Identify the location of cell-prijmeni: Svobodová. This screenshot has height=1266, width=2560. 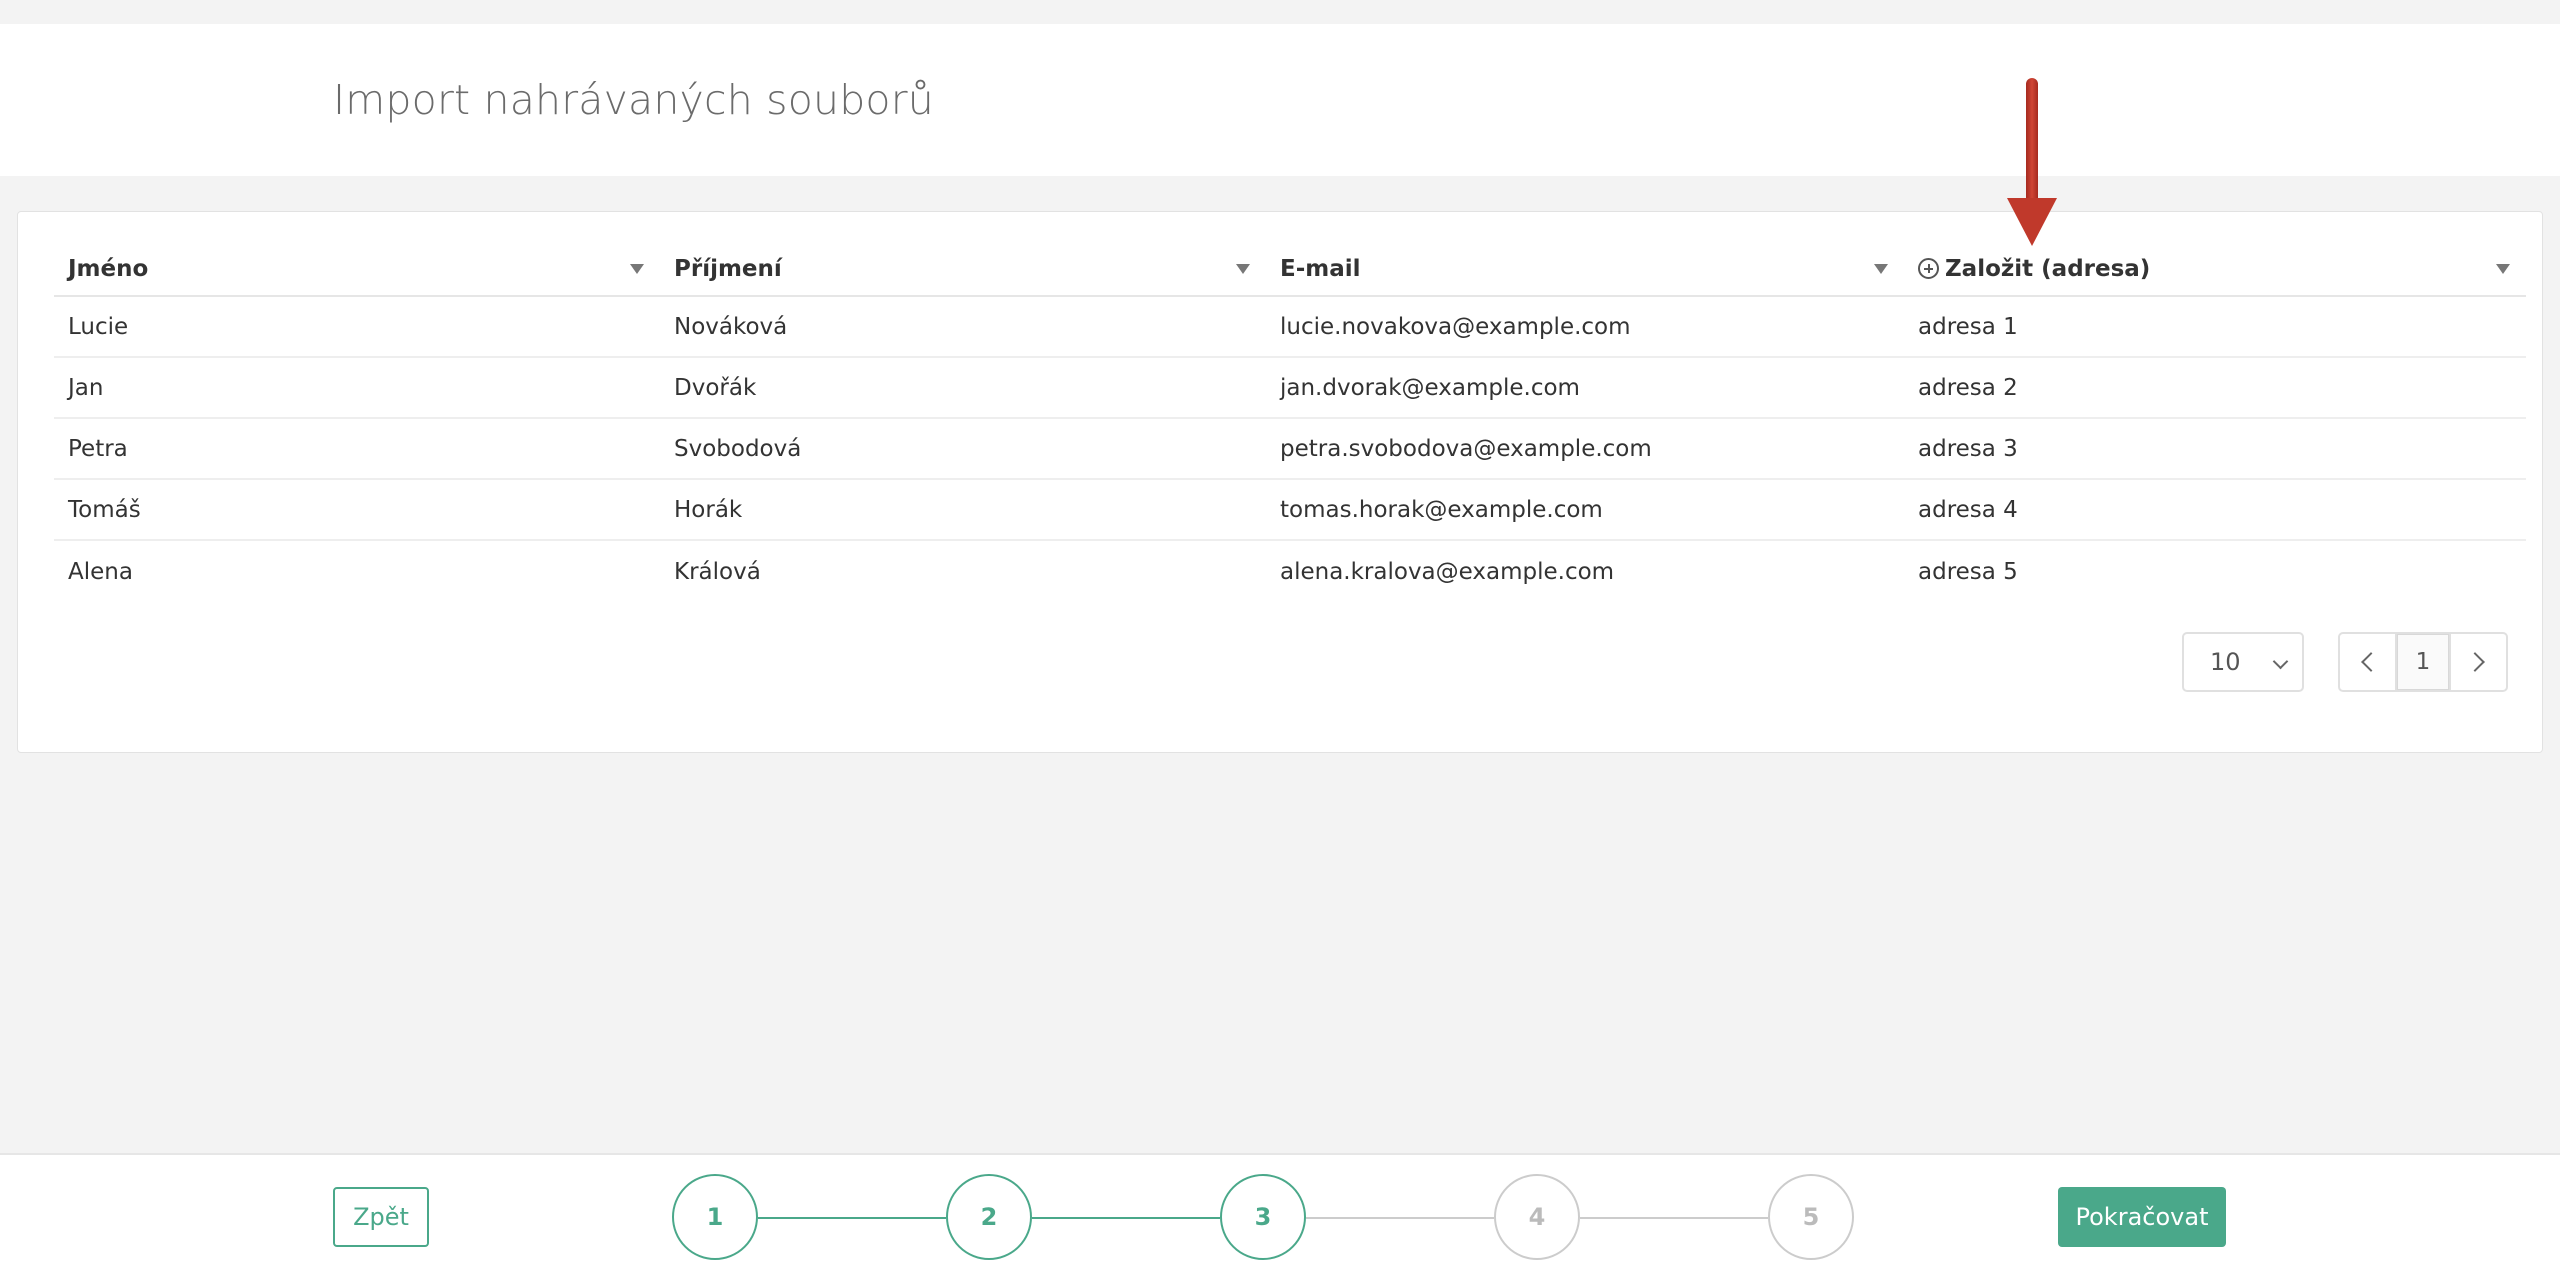
(738, 448).